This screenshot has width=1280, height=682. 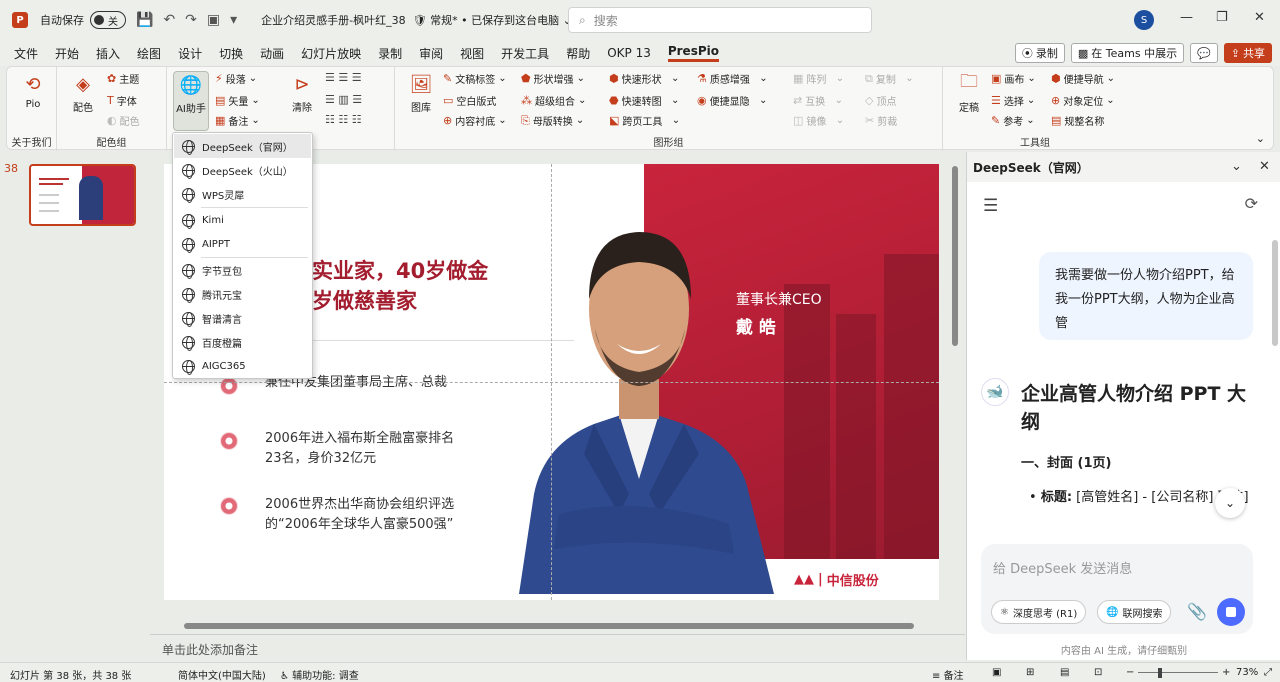 What do you see at coordinates (1134, 612) in the screenshot?
I see `web-search-toggle: 🌐 联网搜索` at bounding box center [1134, 612].